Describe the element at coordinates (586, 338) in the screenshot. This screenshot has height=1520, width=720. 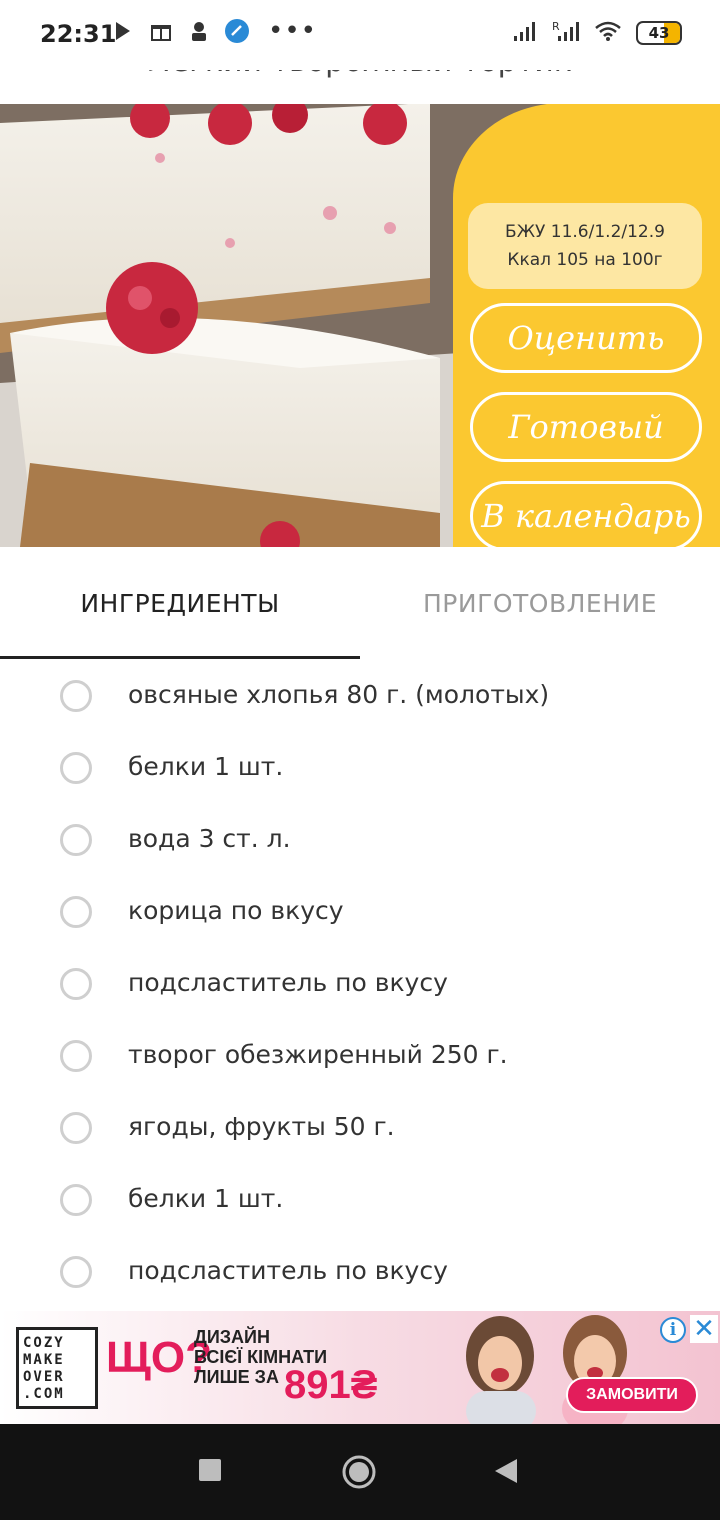
I see `rate-button: Оценить` at that location.